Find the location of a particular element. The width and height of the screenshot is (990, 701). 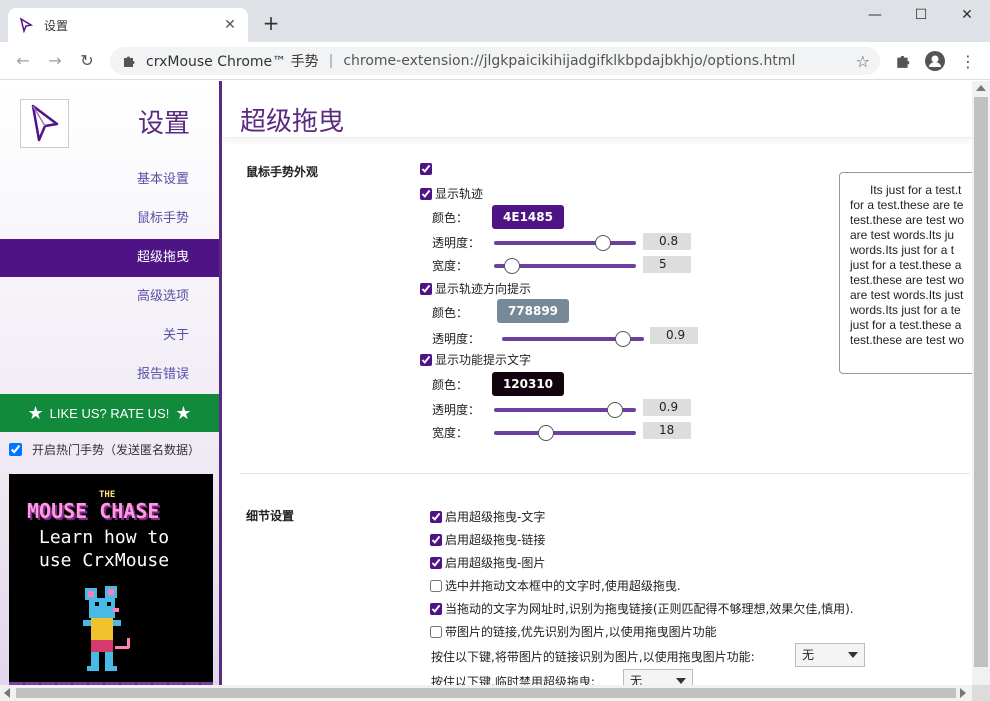

show-direction-label: 显示轨迹方向提示 is located at coordinates (483, 289).